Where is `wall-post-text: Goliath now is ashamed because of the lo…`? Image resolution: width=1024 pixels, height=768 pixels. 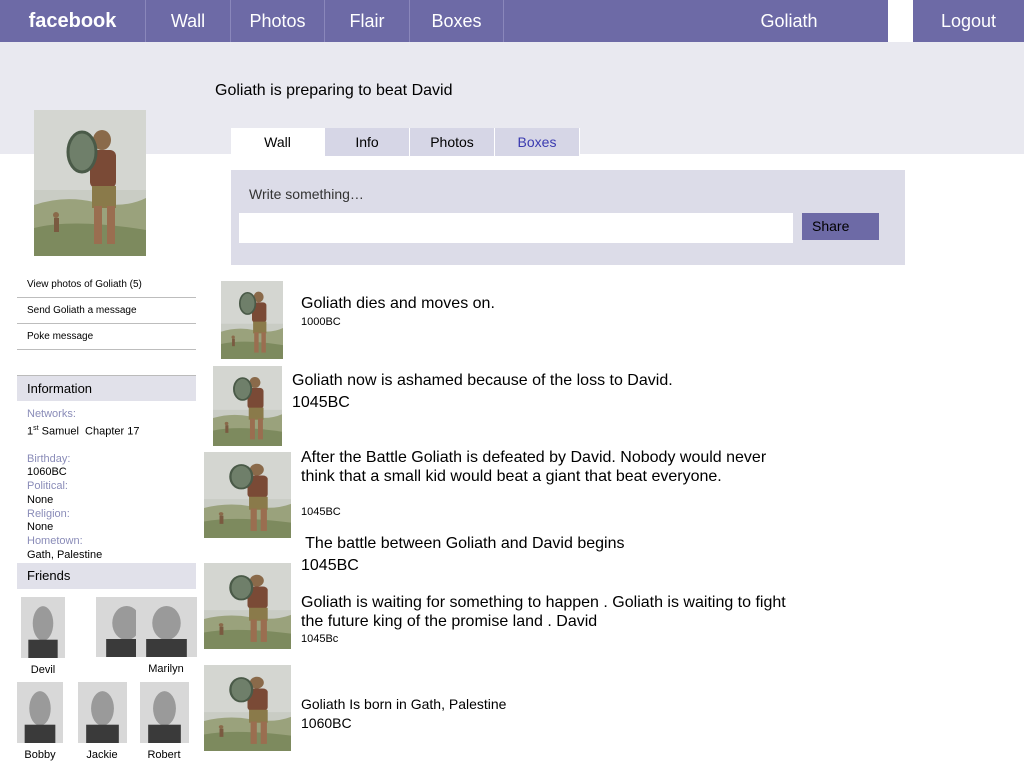
wall-post-text: Goliath now is ashamed because of the lo… is located at coordinates (482, 380).